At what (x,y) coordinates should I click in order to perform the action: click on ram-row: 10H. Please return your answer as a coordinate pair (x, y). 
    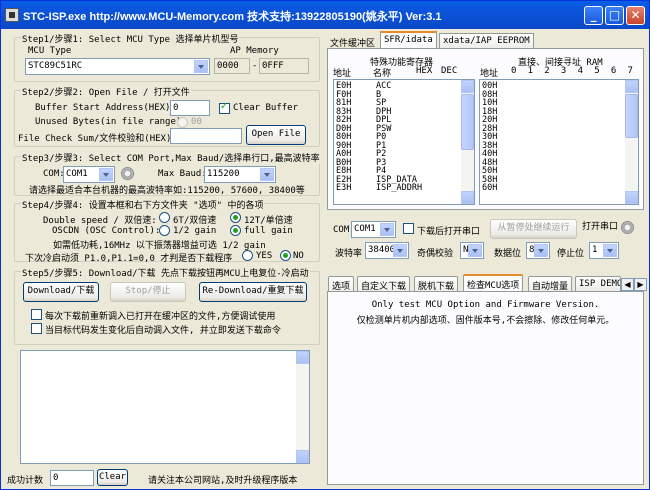
    Looking at the image, I should click on (559, 103).